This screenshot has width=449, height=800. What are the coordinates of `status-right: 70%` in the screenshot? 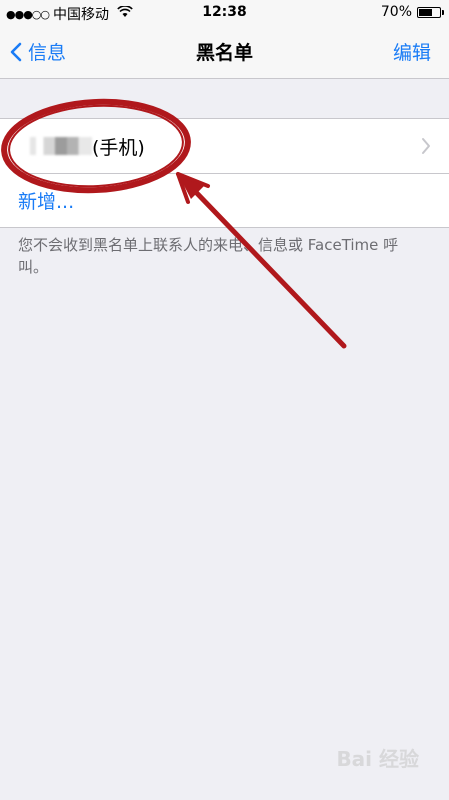 It's located at (412, 12).